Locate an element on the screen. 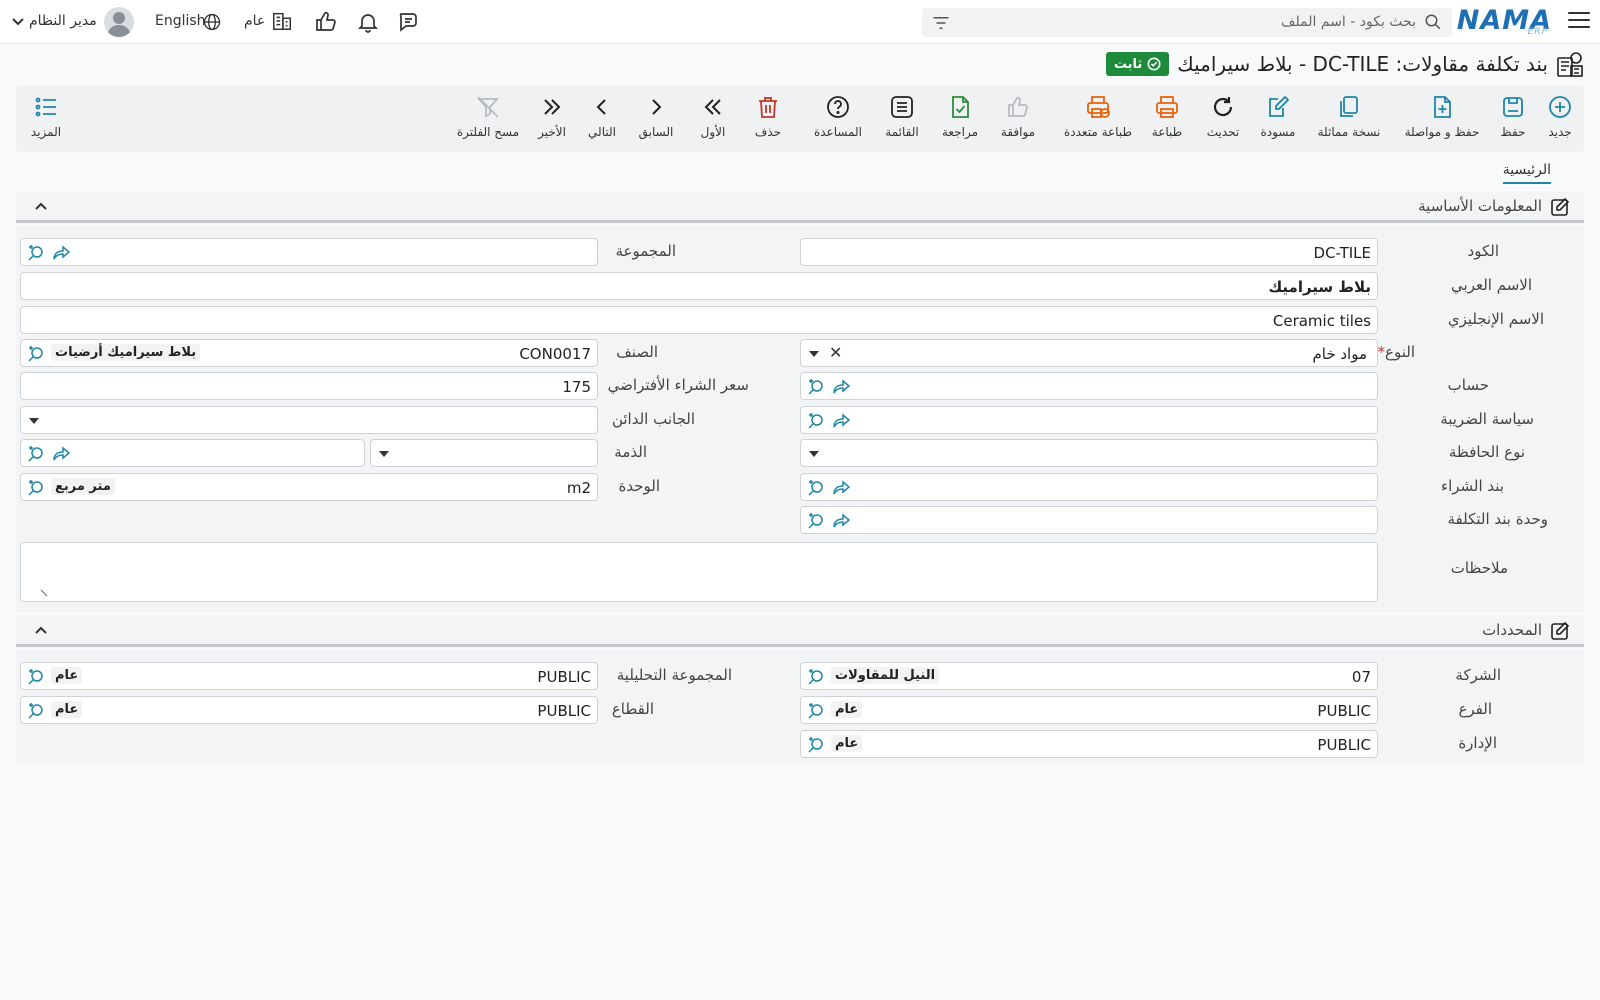 Image resolution: width=1600 pixels, height=1000 pixels. draft-button: مسودة is located at coordinates (1278, 120).